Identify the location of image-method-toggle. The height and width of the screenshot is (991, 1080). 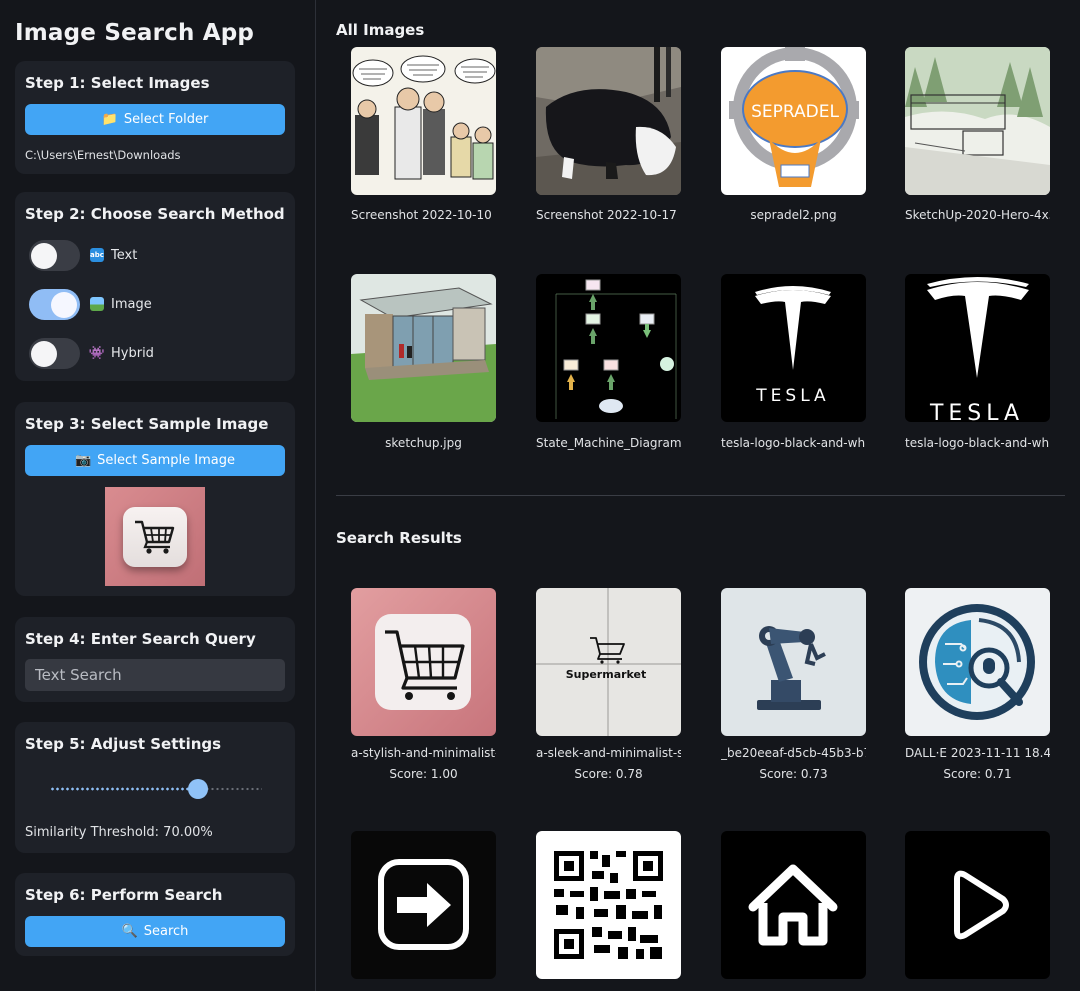
(54, 304).